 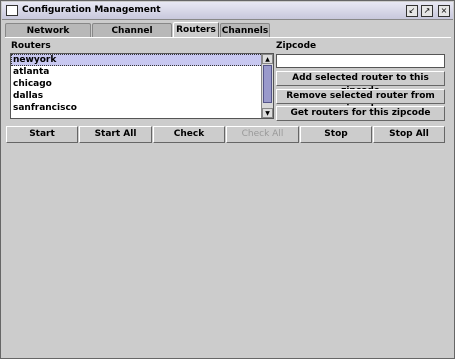 What do you see at coordinates (132, 36) in the screenshot?
I see `tab-channel-service: Channel Service` at bounding box center [132, 36].